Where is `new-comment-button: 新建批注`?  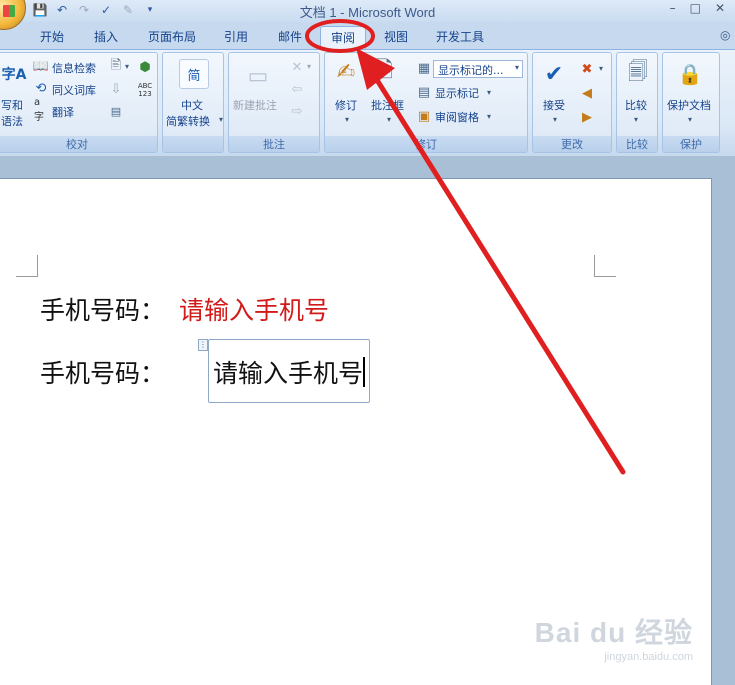
new-comment-button: 新建批注 is located at coordinates (255, 105).